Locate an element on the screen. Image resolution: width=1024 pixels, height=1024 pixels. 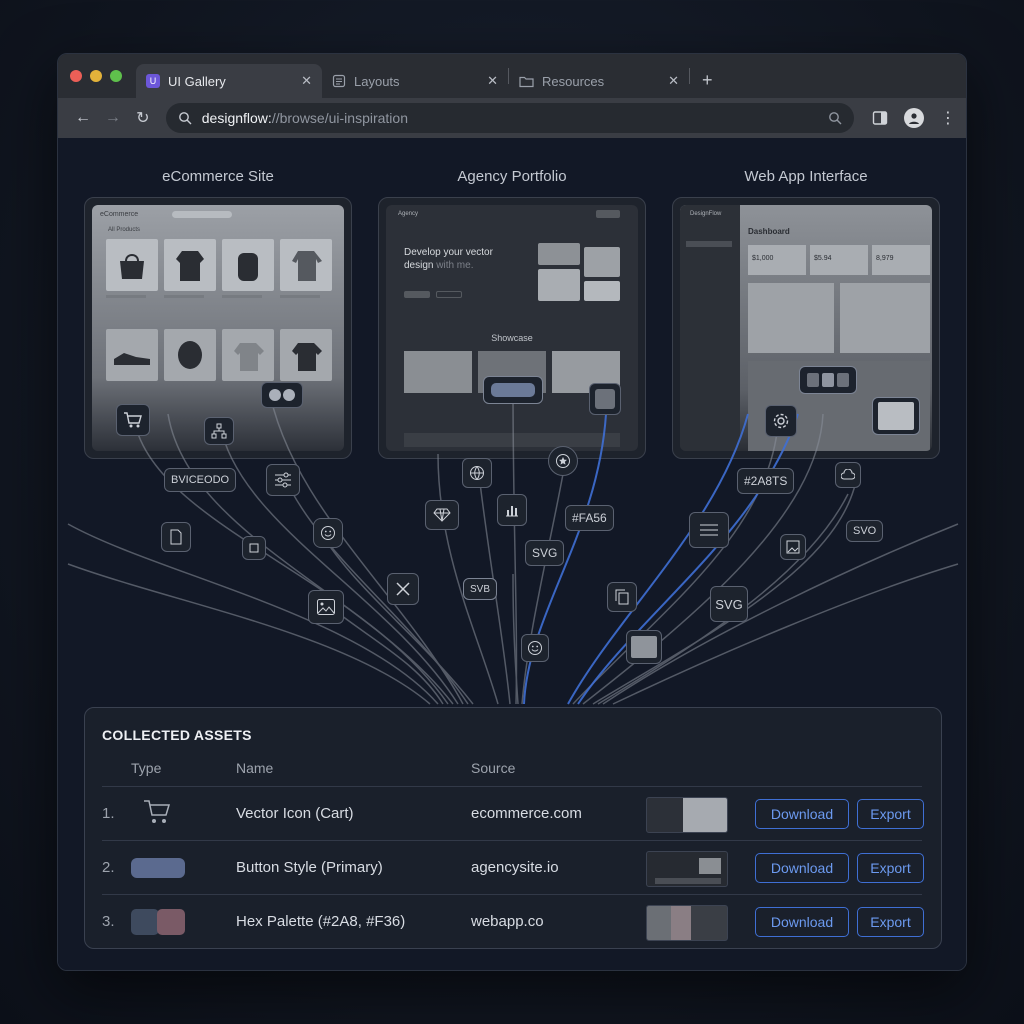
hierarchy-icon is located at coordinates (219, 431).